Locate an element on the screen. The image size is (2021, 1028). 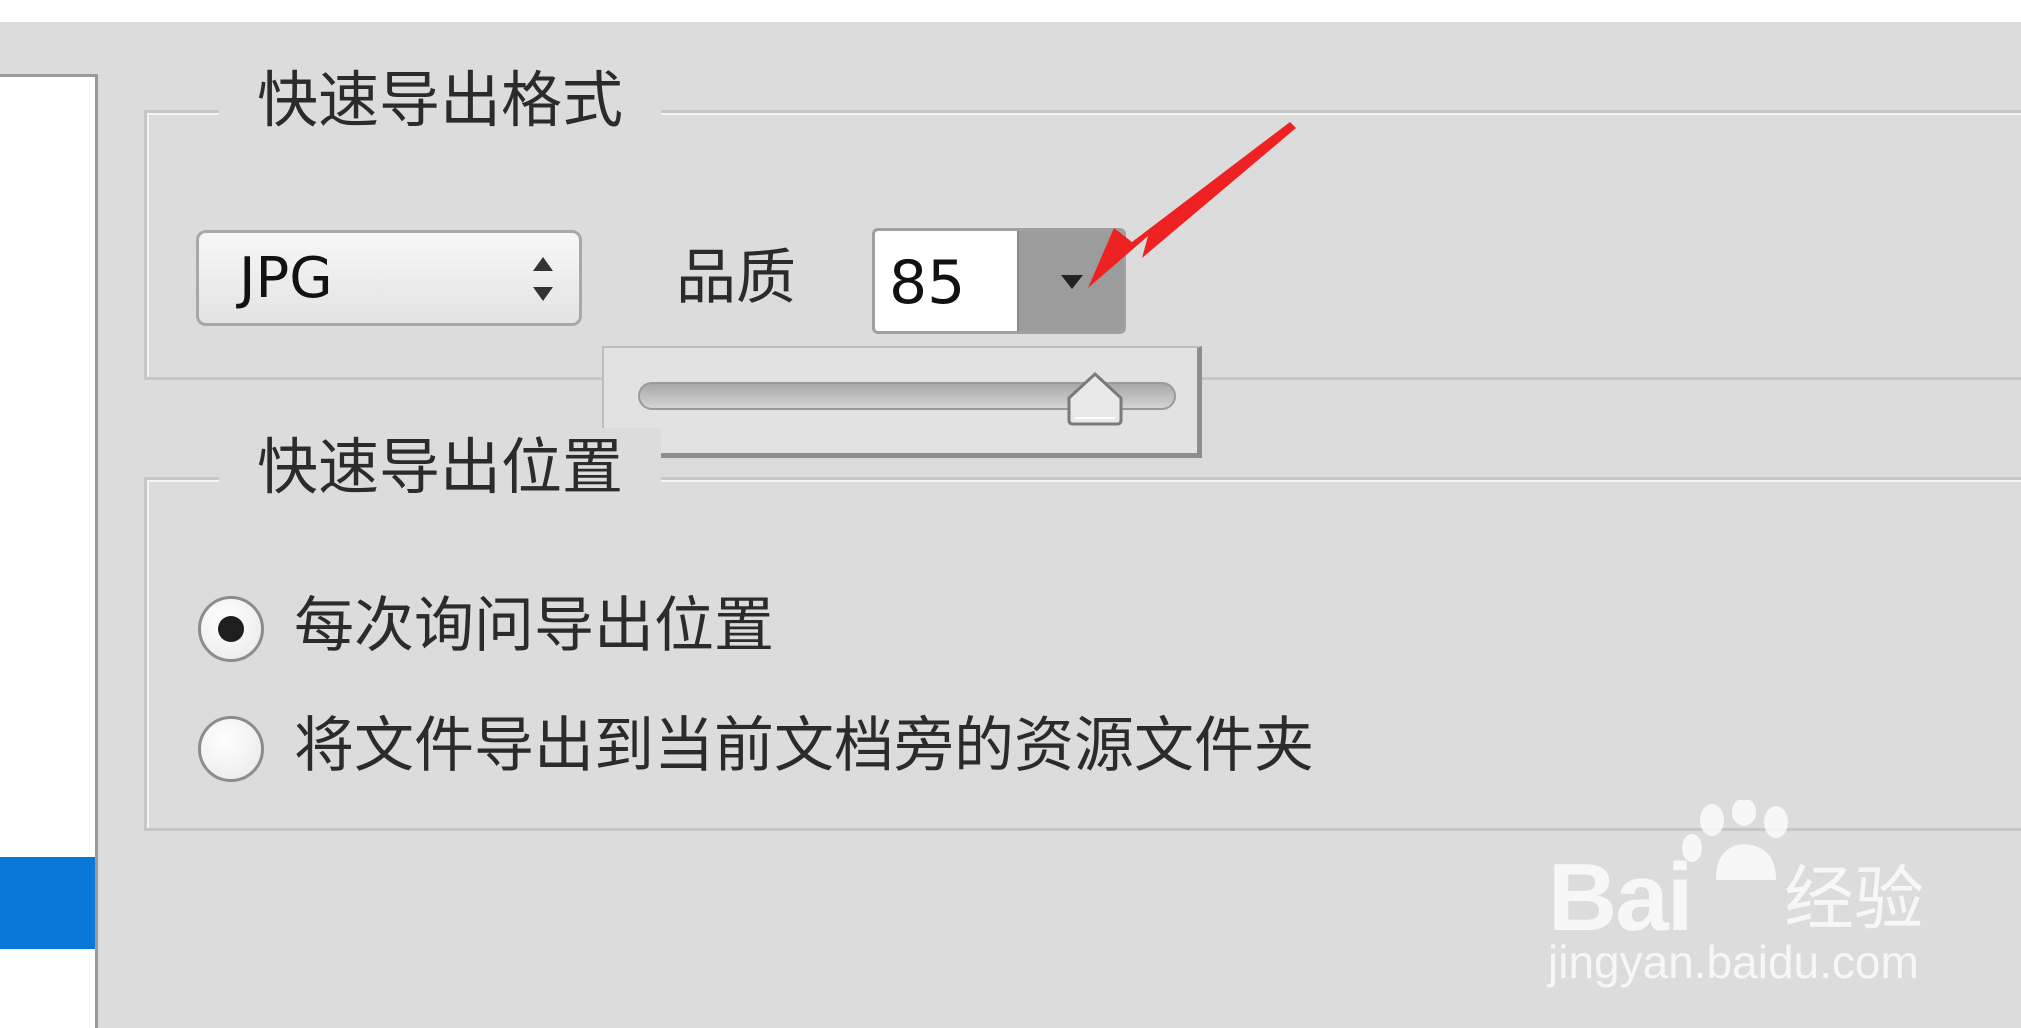
category-list is located at coordinates (49, 551).